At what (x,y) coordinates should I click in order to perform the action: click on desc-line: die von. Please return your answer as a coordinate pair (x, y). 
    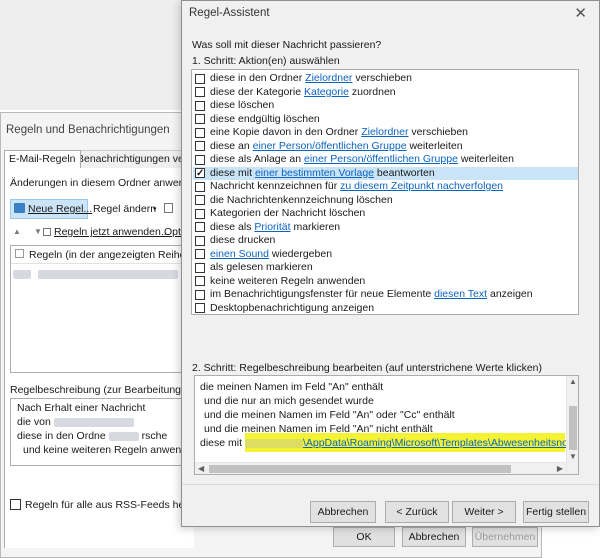
    Looking at the image, I should click on (75, 422).